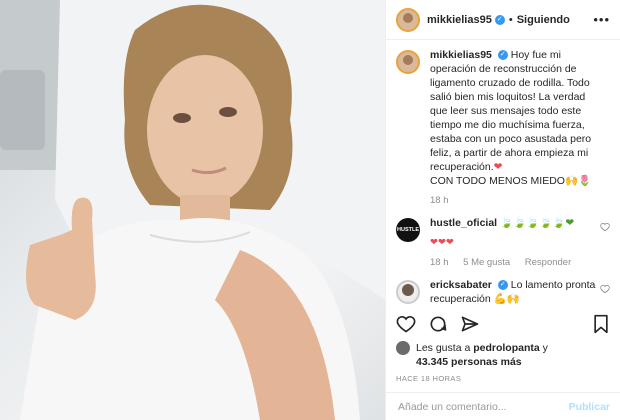 The image size is (620, 420). I want to click on comment-input, so click(482, 406).